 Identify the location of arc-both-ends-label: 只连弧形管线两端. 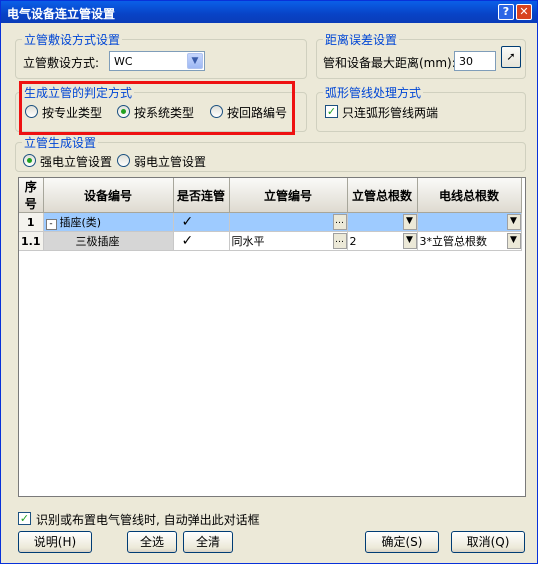
(390, 112).